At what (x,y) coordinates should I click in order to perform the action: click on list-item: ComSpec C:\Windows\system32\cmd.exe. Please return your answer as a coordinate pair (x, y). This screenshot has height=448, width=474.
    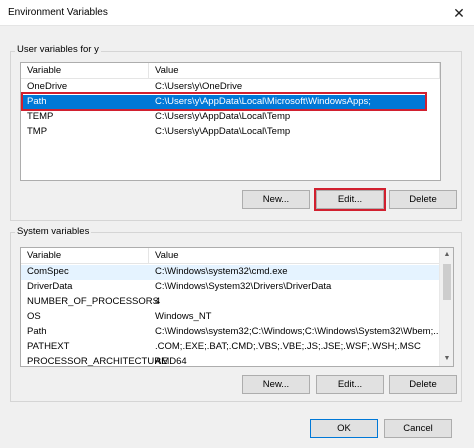
    Looking at the image, I should click on (230, 272).